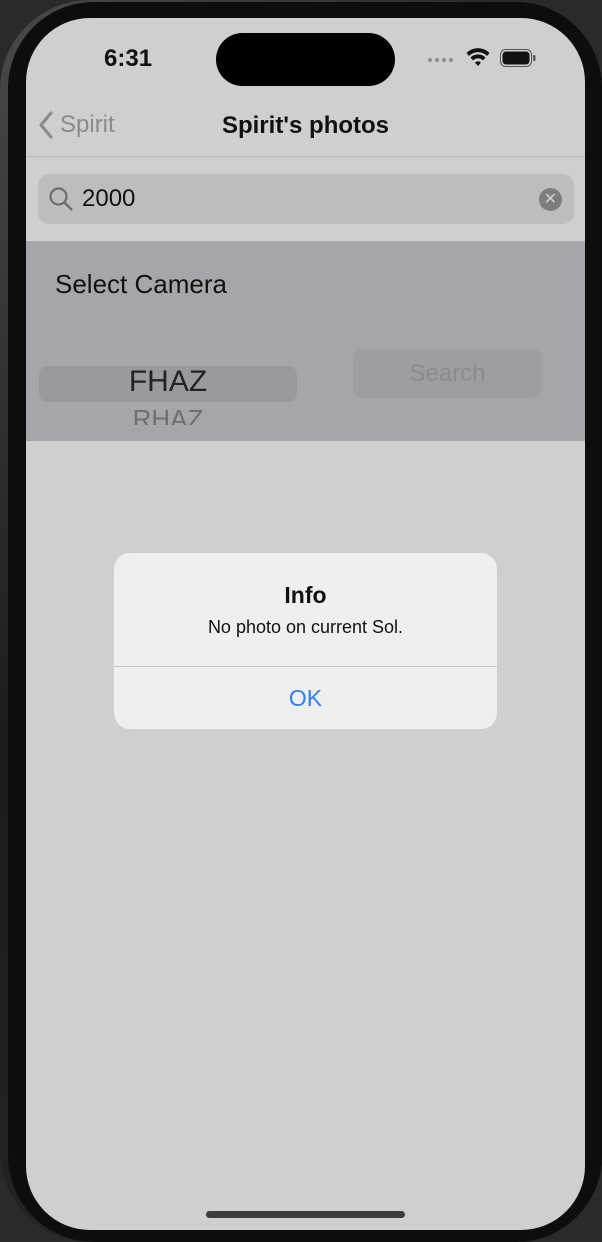 The height and width of the screenshot is (1242, 602). Describe the element at coordinates (550, 199) in the screenshot. I see `clear-icon: ✕` at that location.